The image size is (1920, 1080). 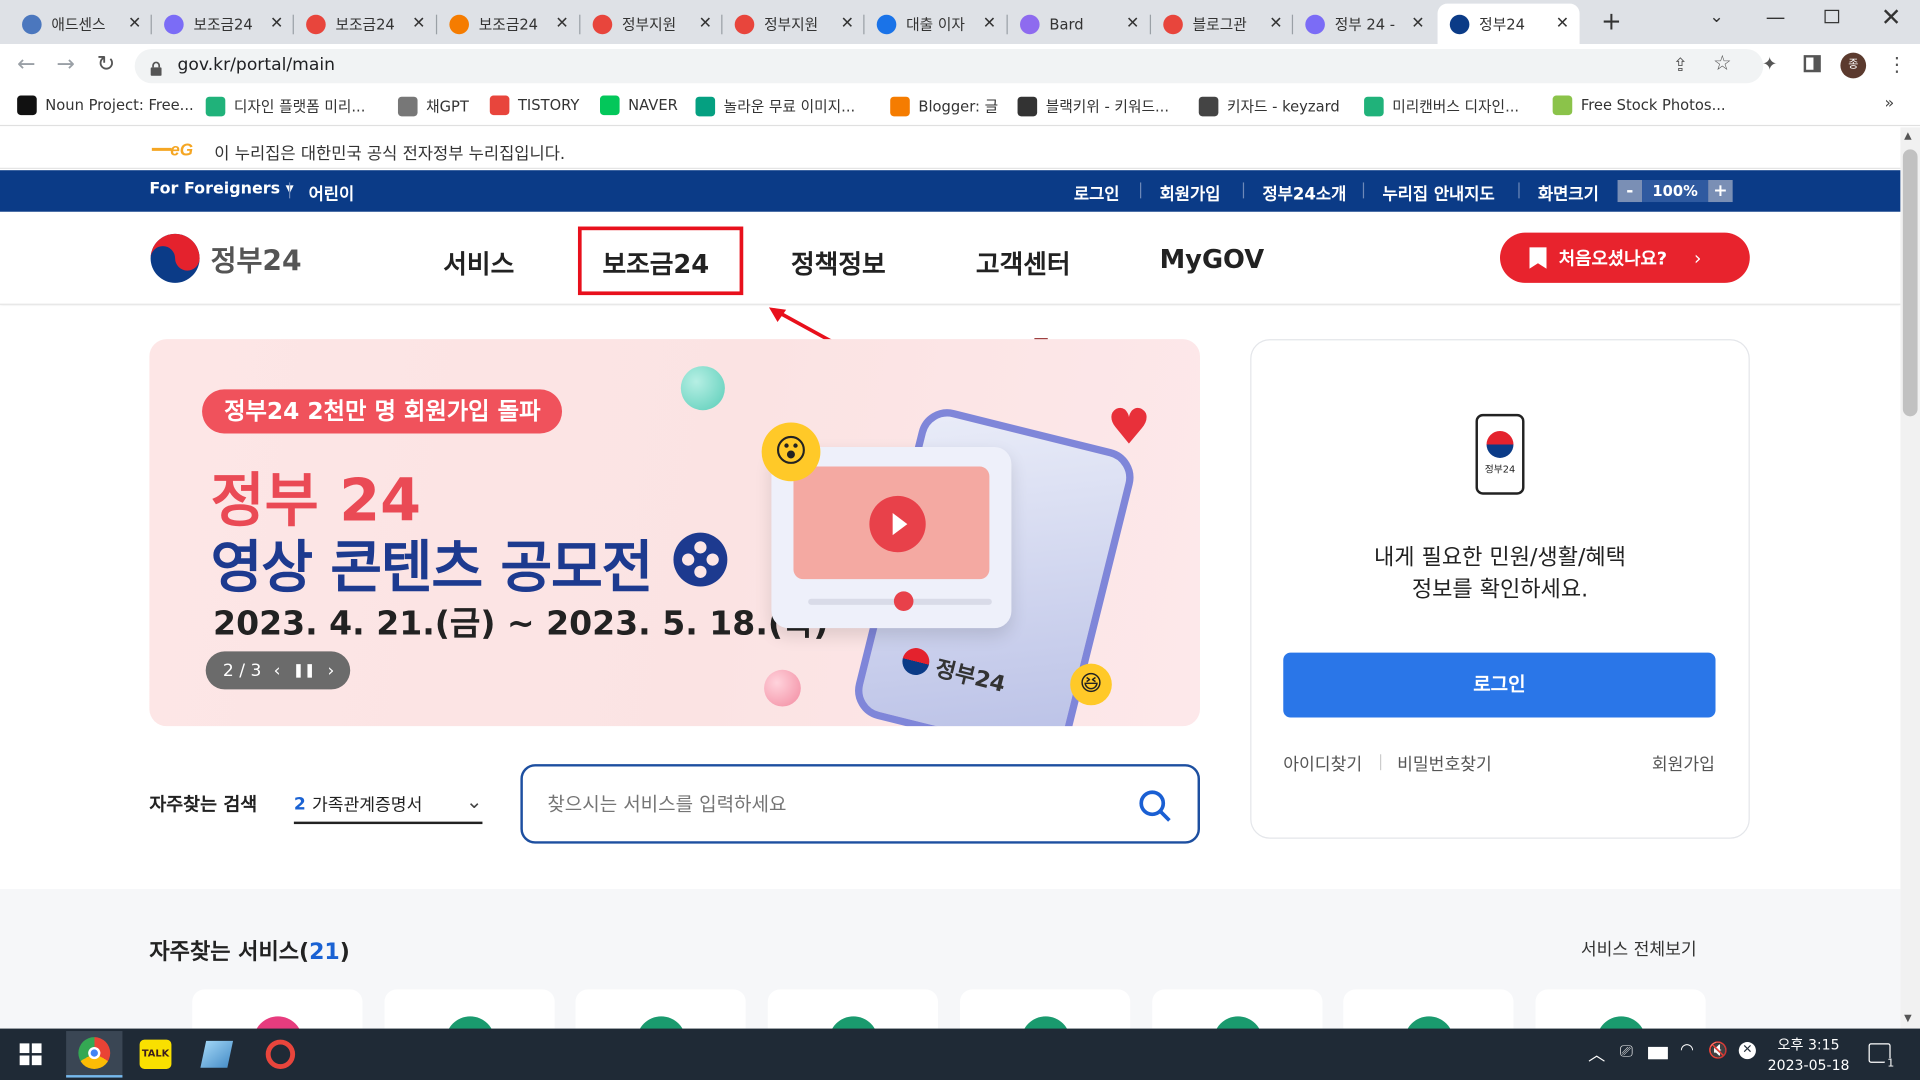 I want to click on search-box, so click(x=860, y=804).